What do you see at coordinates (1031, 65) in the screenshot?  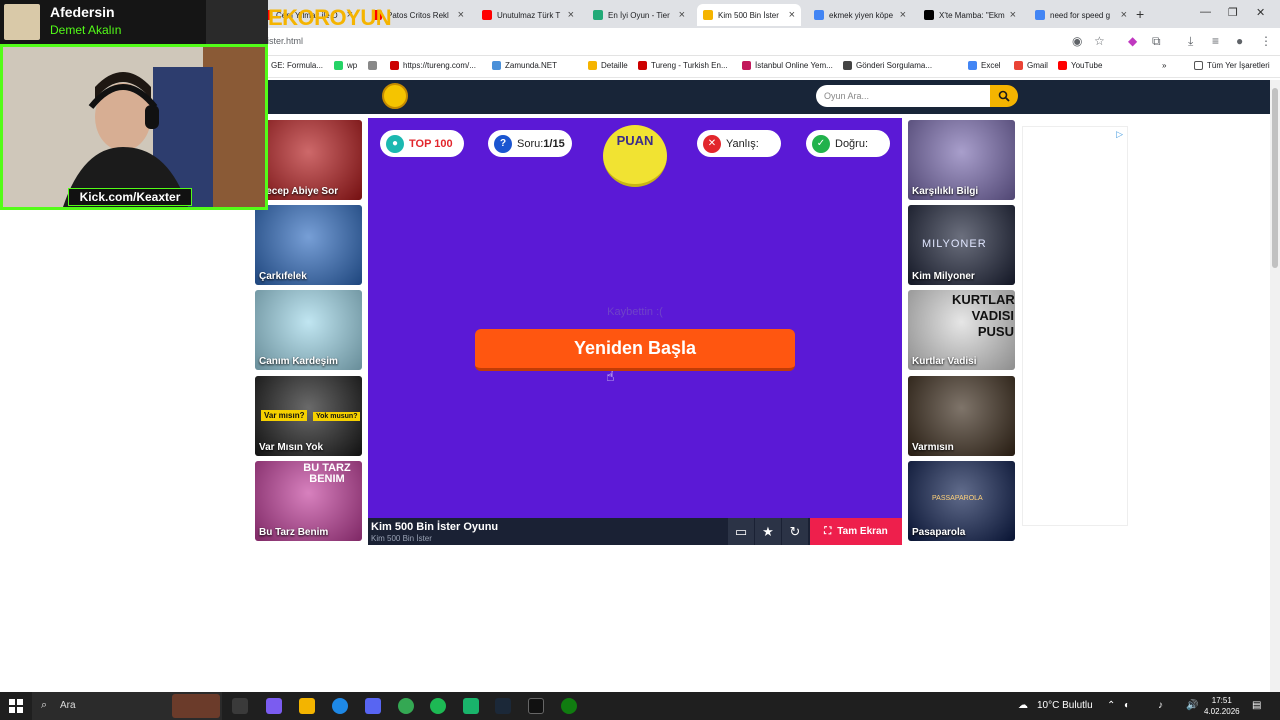 I see `bookmark-item: Gmail` at bounding box center [1031, 65].